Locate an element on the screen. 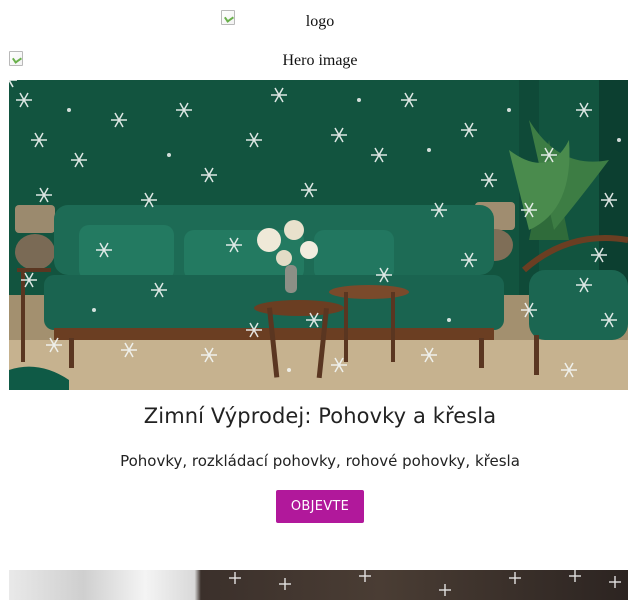 The height and width of the screenshot is (600, 640). hero-image: Hero image is located at coordinates (320, 61).